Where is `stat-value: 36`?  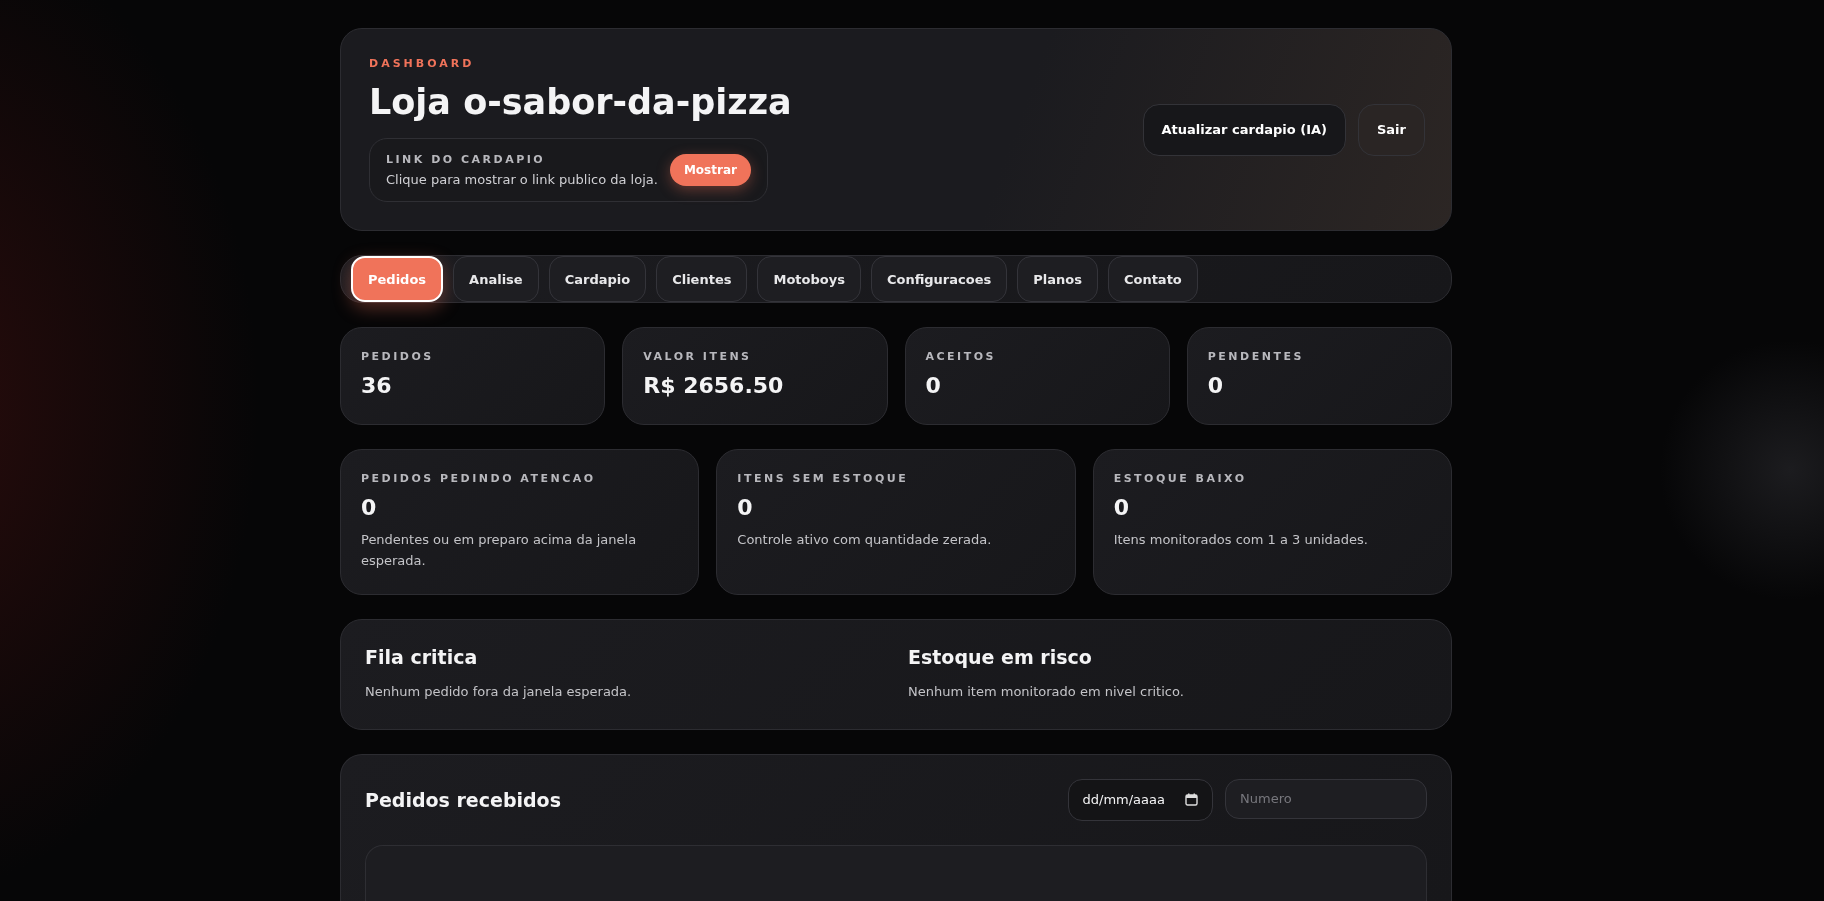 stat-value: 36 is located at coordinates (376, 385).